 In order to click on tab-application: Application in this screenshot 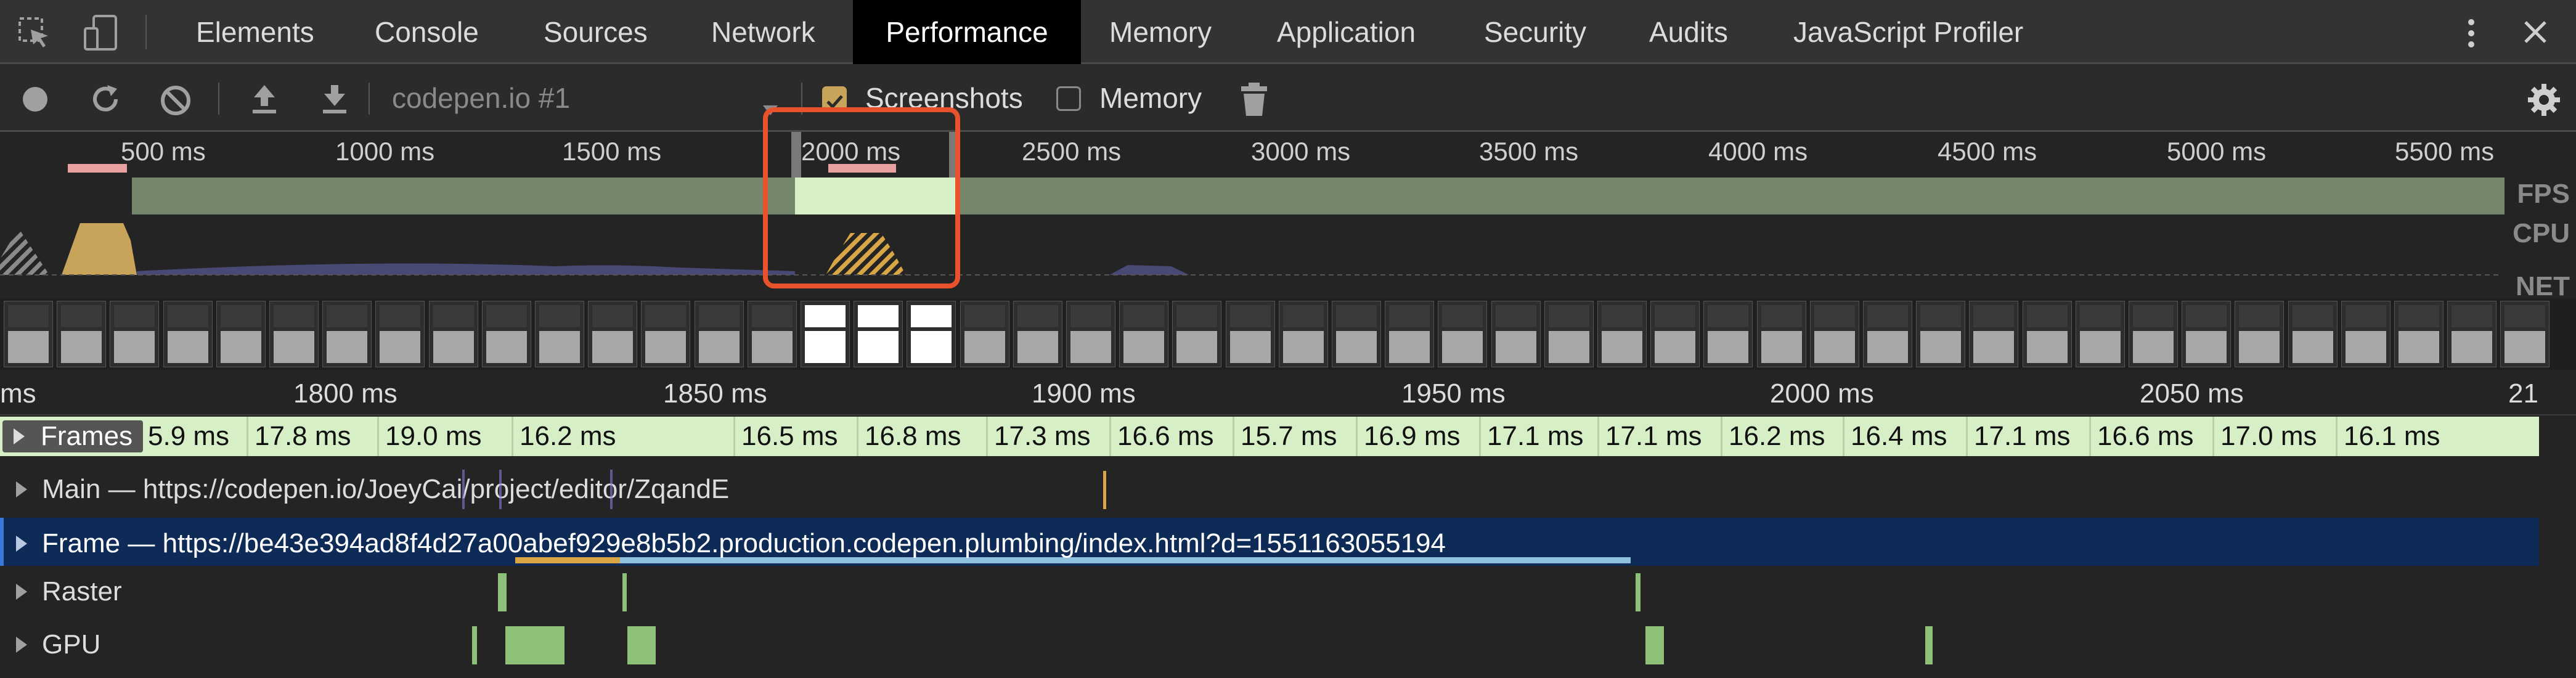, I will do `click(1346, 32)`.